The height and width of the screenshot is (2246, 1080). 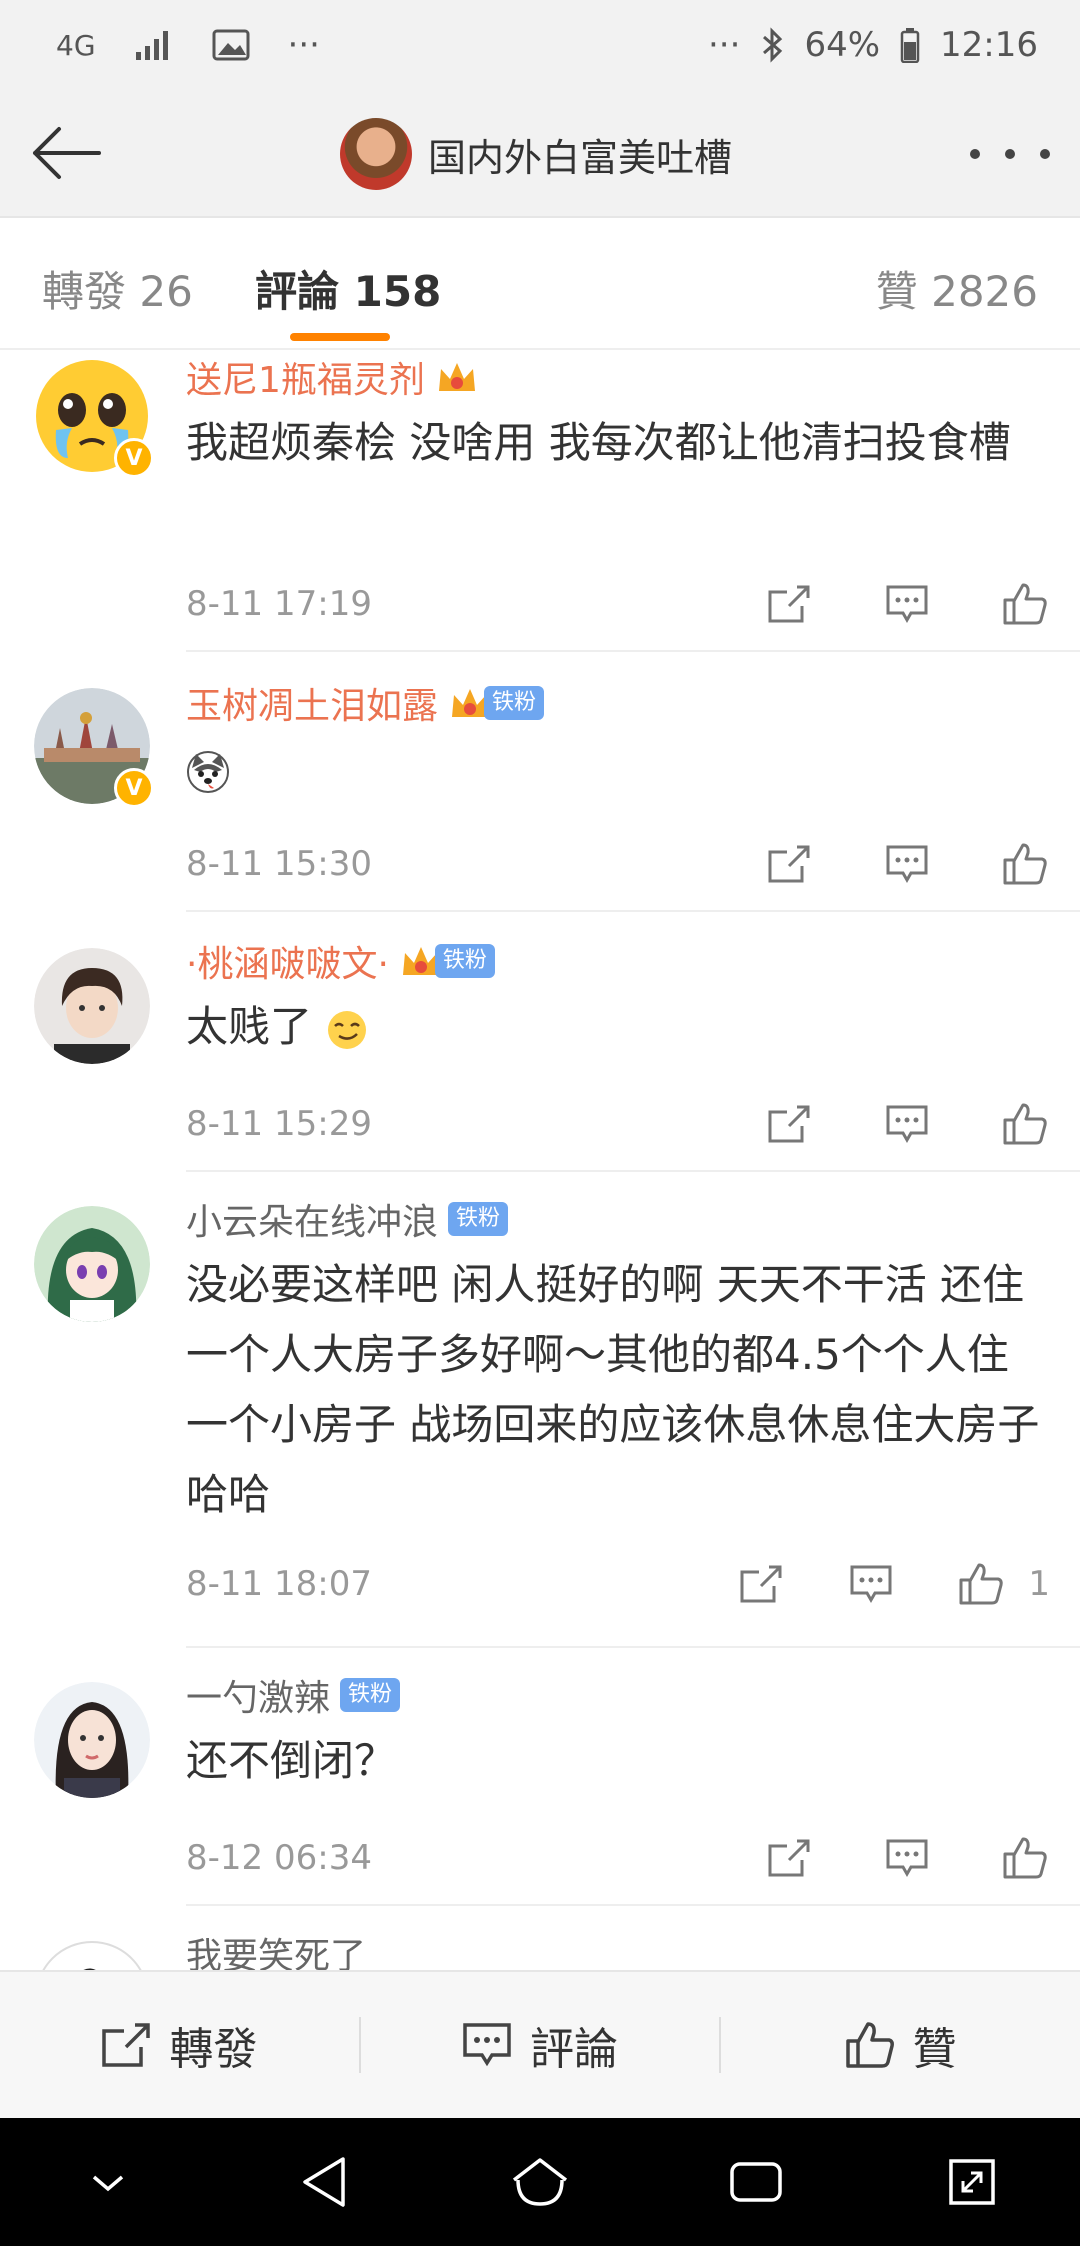 I want to click on comment-body: 我要笑死了, so click(x=618, y=1949).